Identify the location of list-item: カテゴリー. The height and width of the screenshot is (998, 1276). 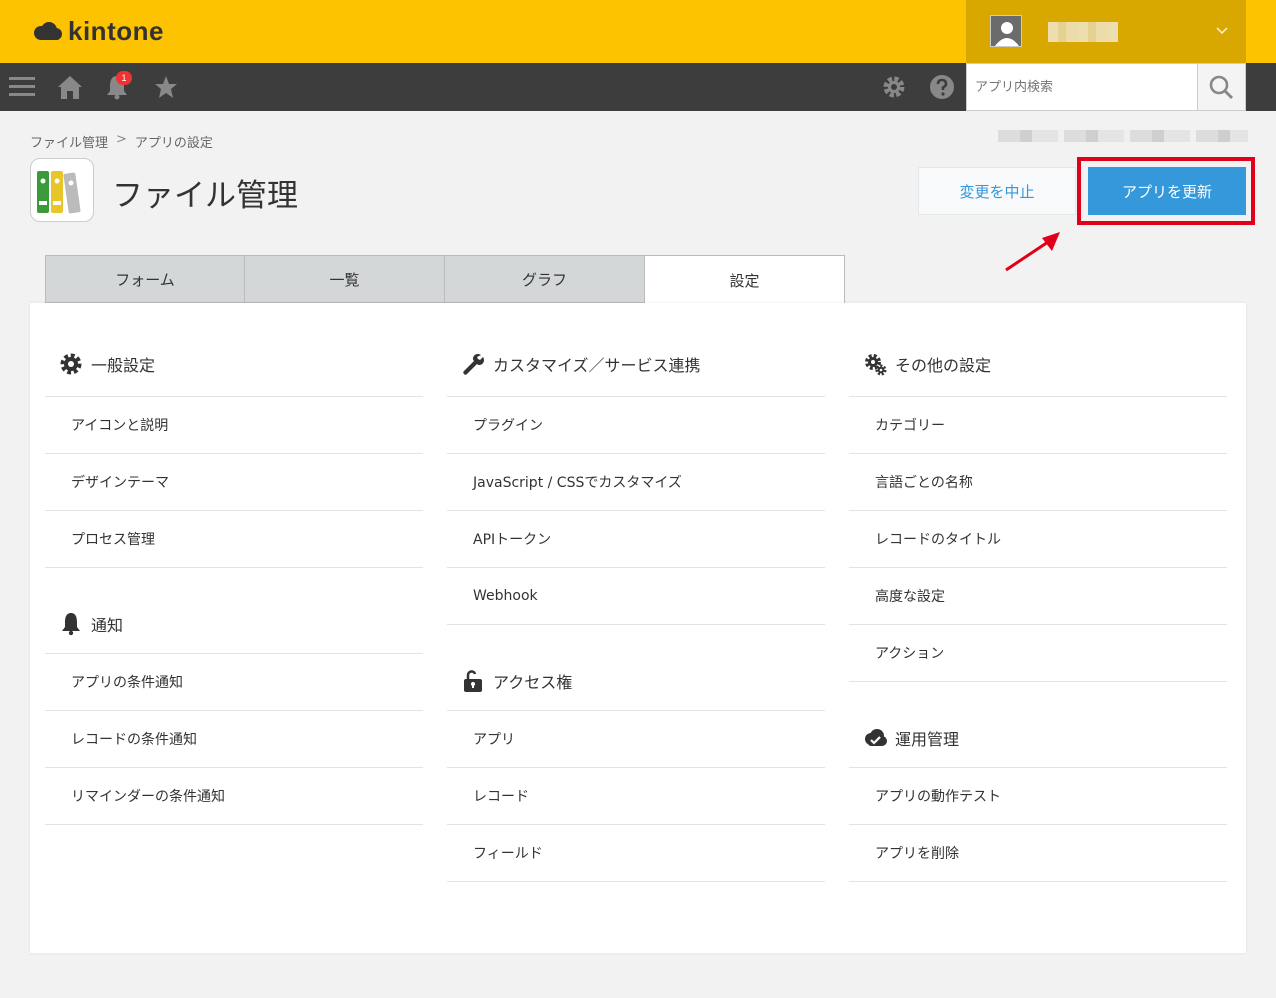
(1038, 425).